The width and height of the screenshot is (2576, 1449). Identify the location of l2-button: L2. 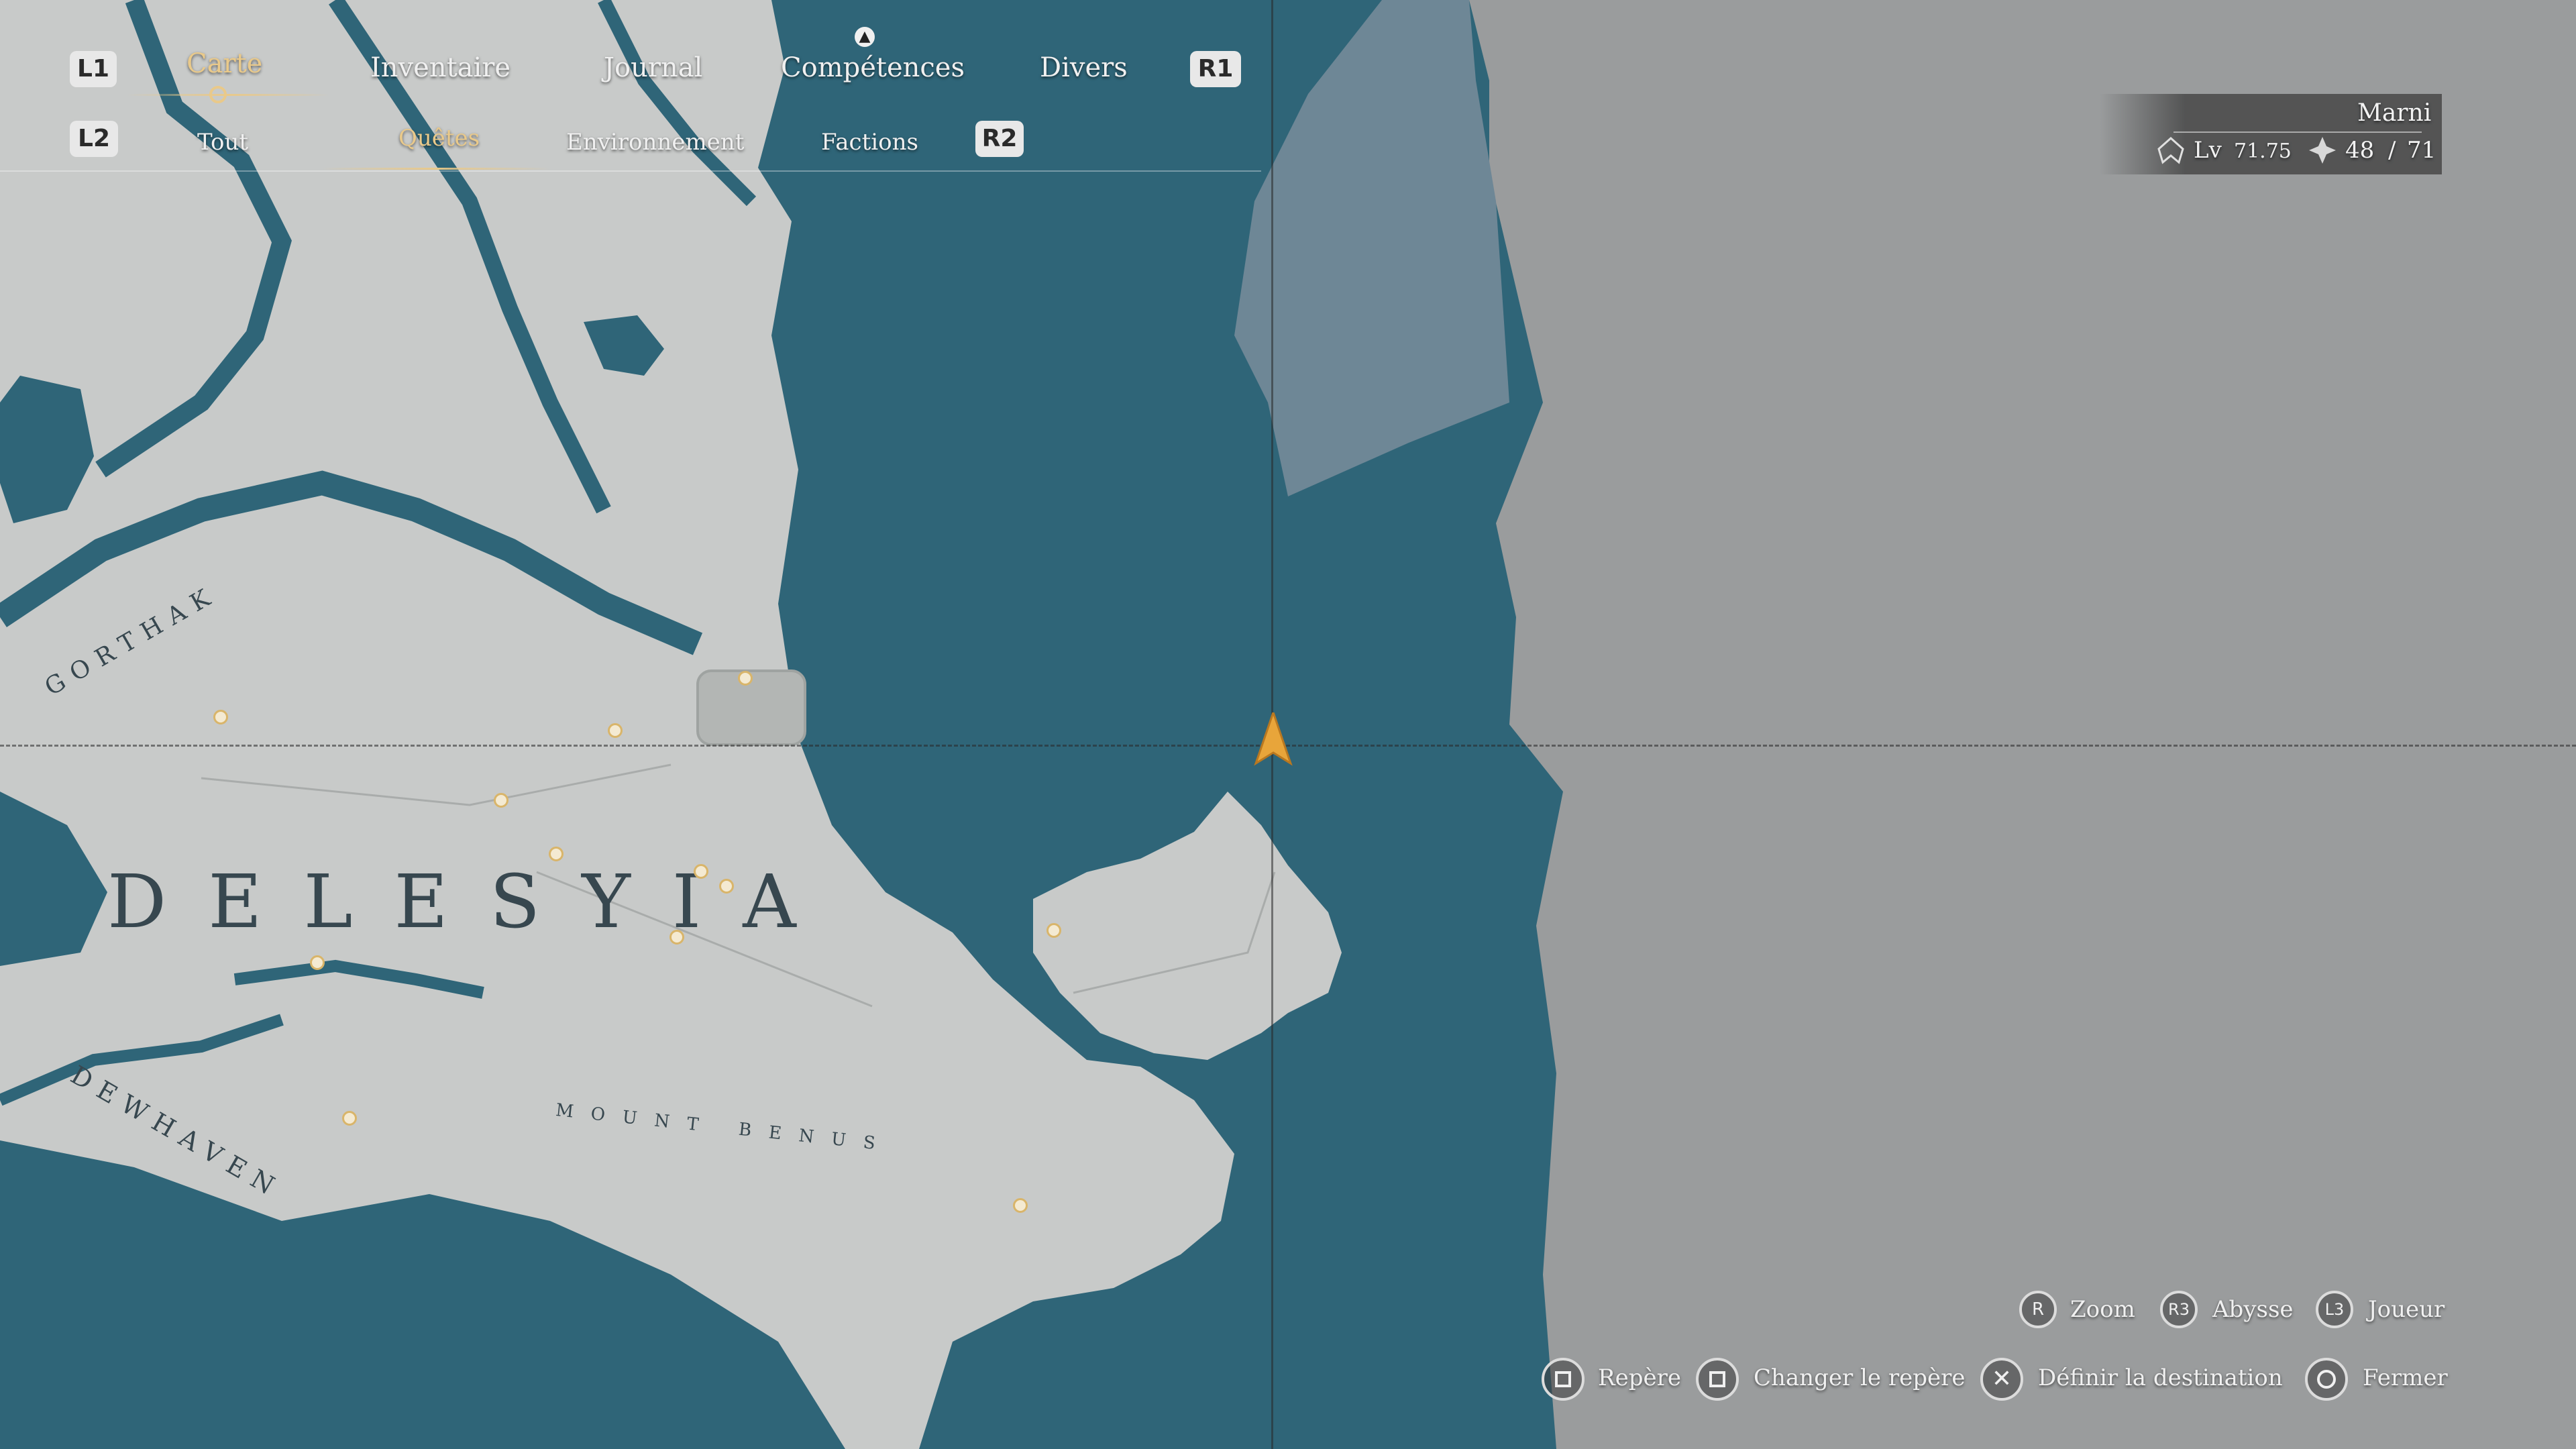
(94, 139).